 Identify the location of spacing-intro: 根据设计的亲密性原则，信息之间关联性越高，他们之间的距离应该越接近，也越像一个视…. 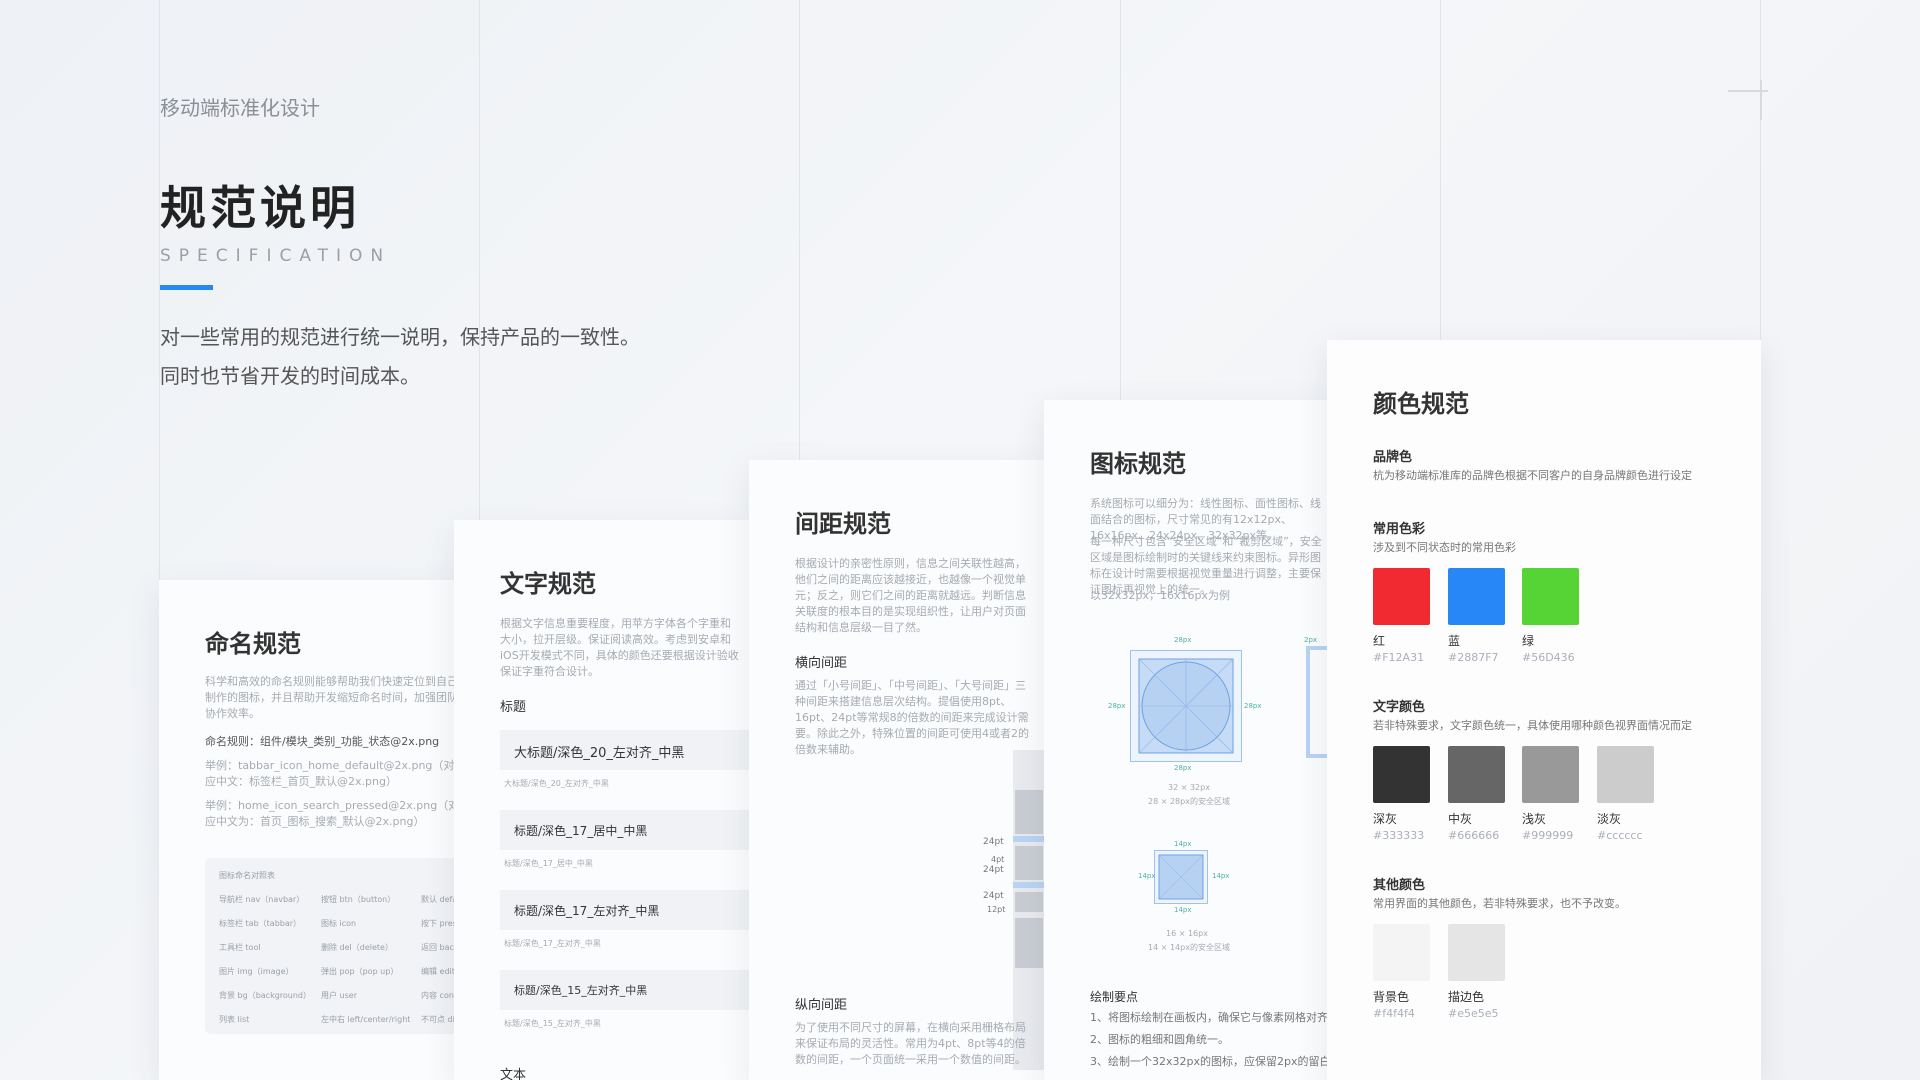
(910, 595).